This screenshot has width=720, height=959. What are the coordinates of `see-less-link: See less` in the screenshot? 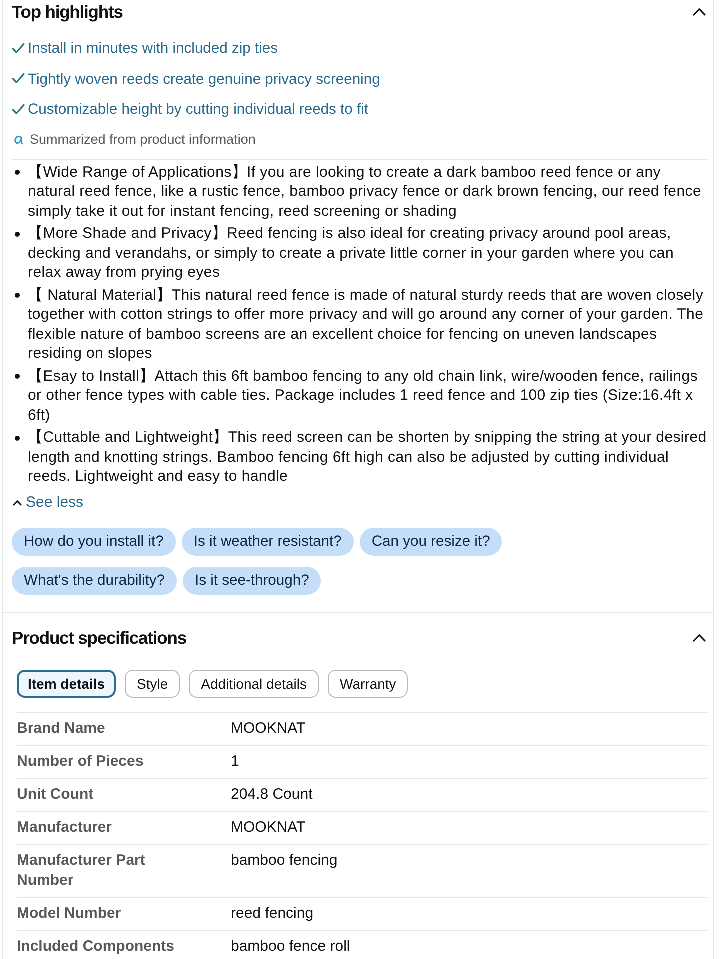 It's located at (48, 502).